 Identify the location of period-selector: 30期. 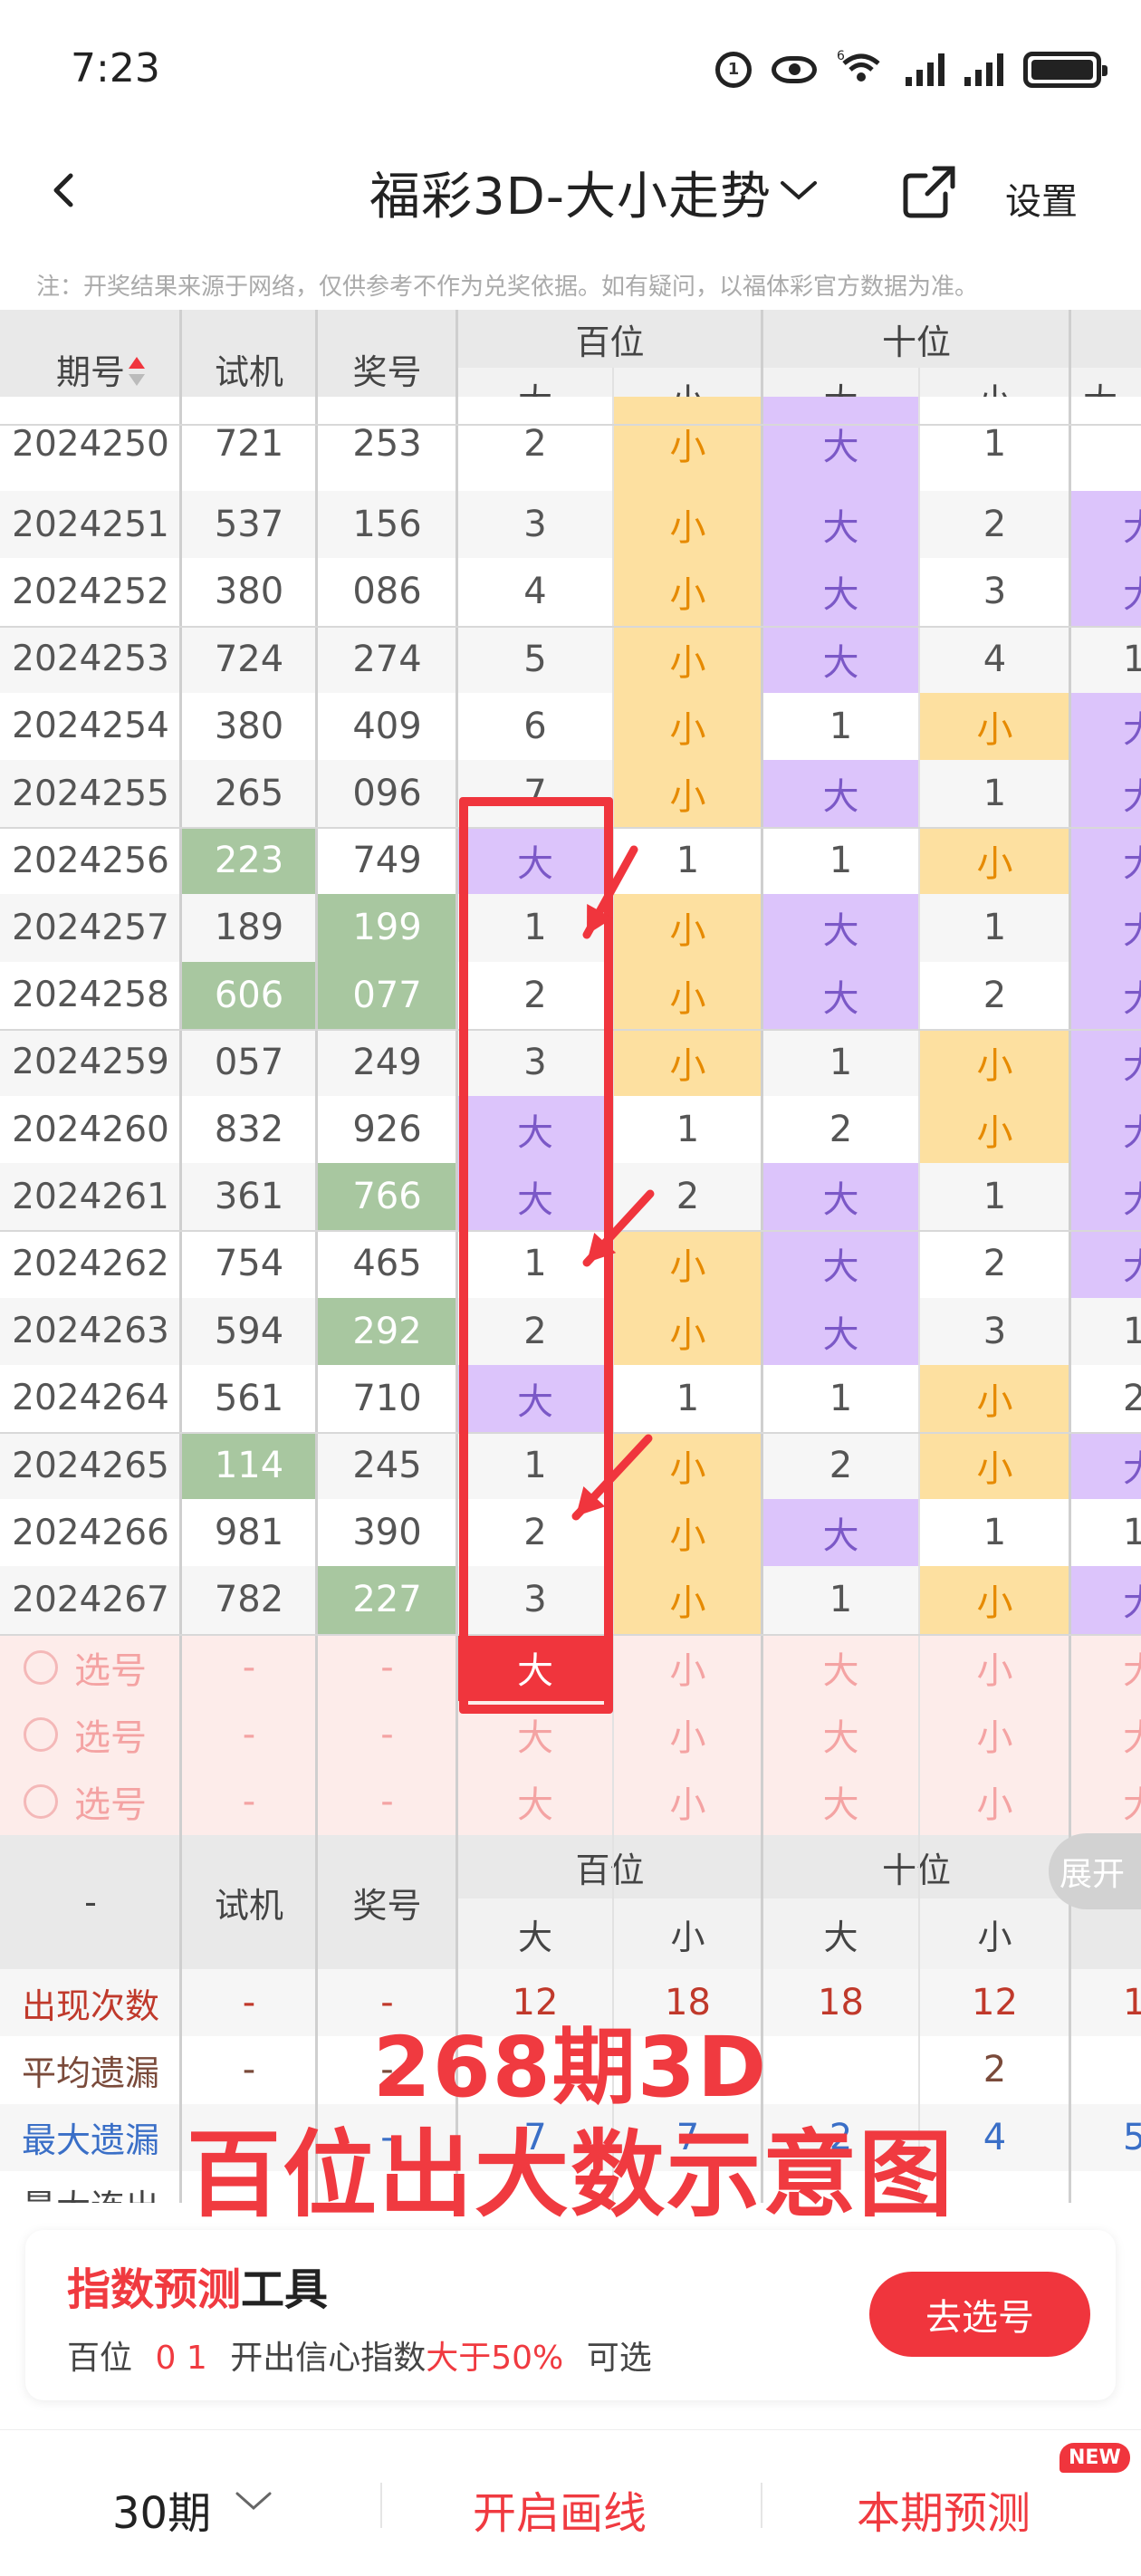
(161, 2509).